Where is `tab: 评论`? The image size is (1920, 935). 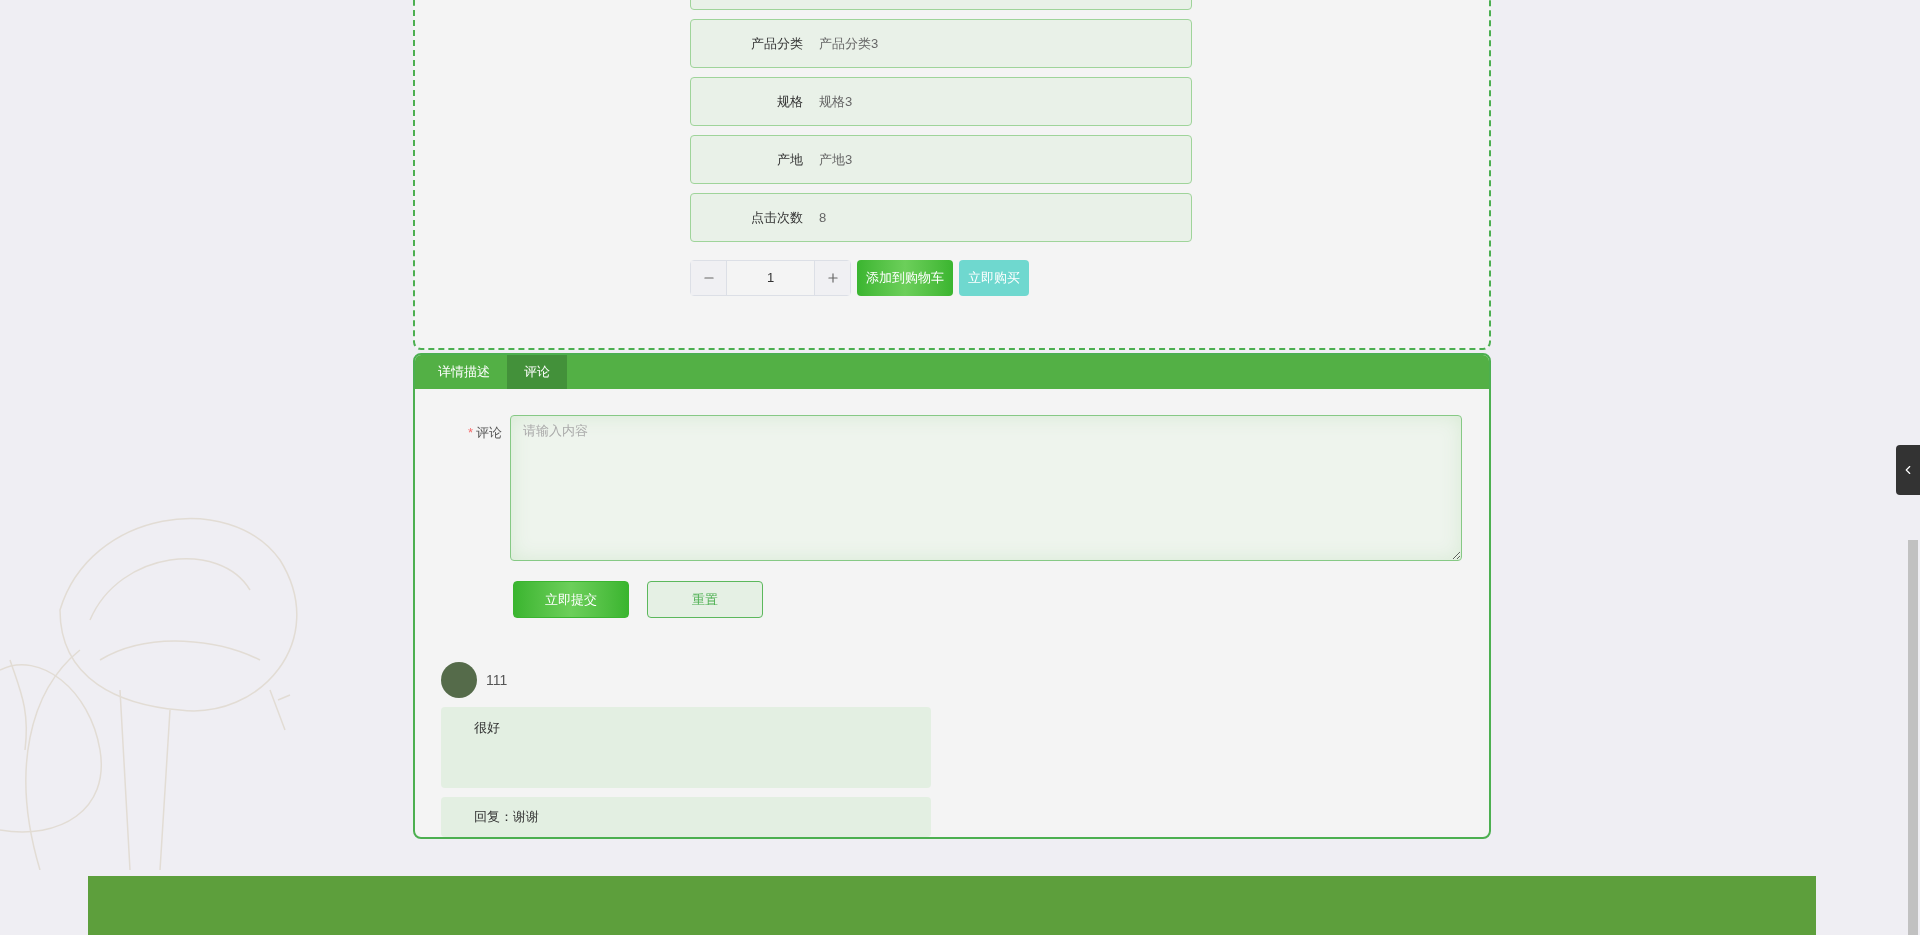
tab: 评论 is located at coordinates (537, 372).